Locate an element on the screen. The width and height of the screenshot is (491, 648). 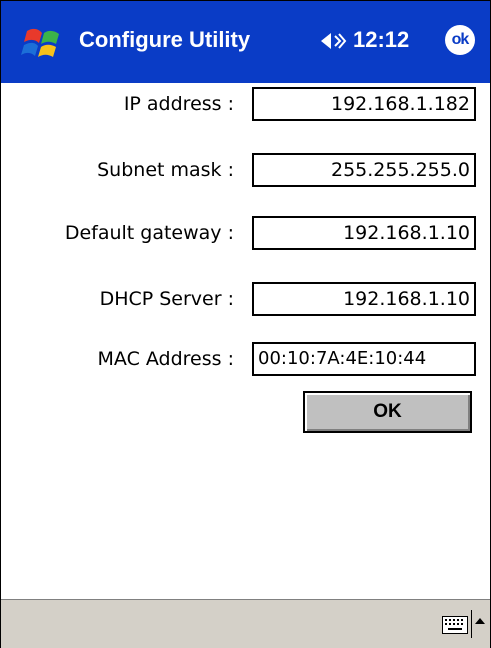
ok-title-button: ok is located at coordinates (460, 40).